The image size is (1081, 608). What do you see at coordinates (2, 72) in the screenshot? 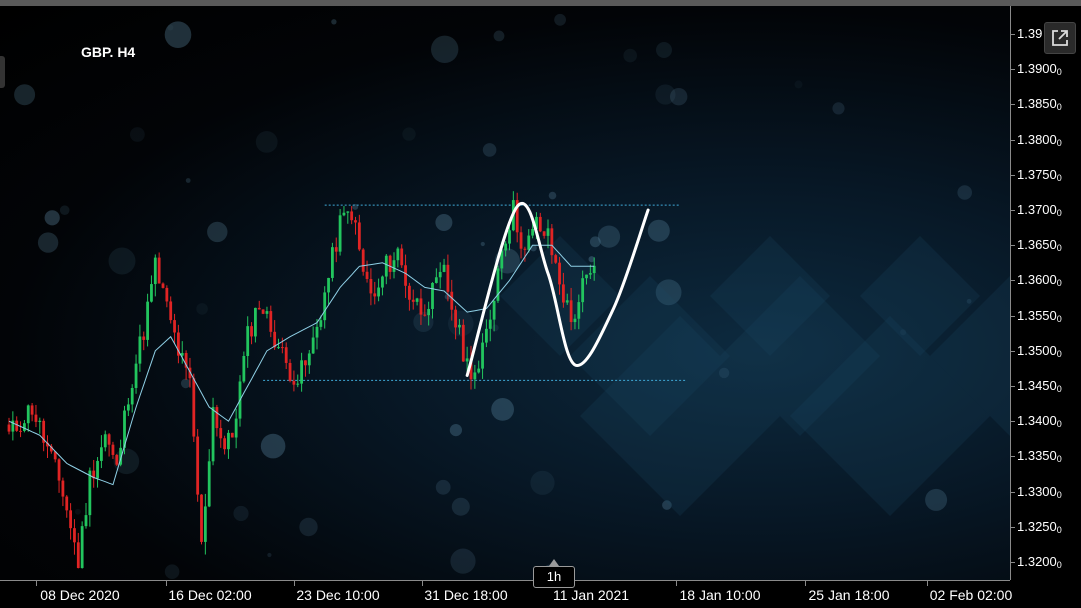
I see `side-panel-handle` at bounding box center [2, 72].